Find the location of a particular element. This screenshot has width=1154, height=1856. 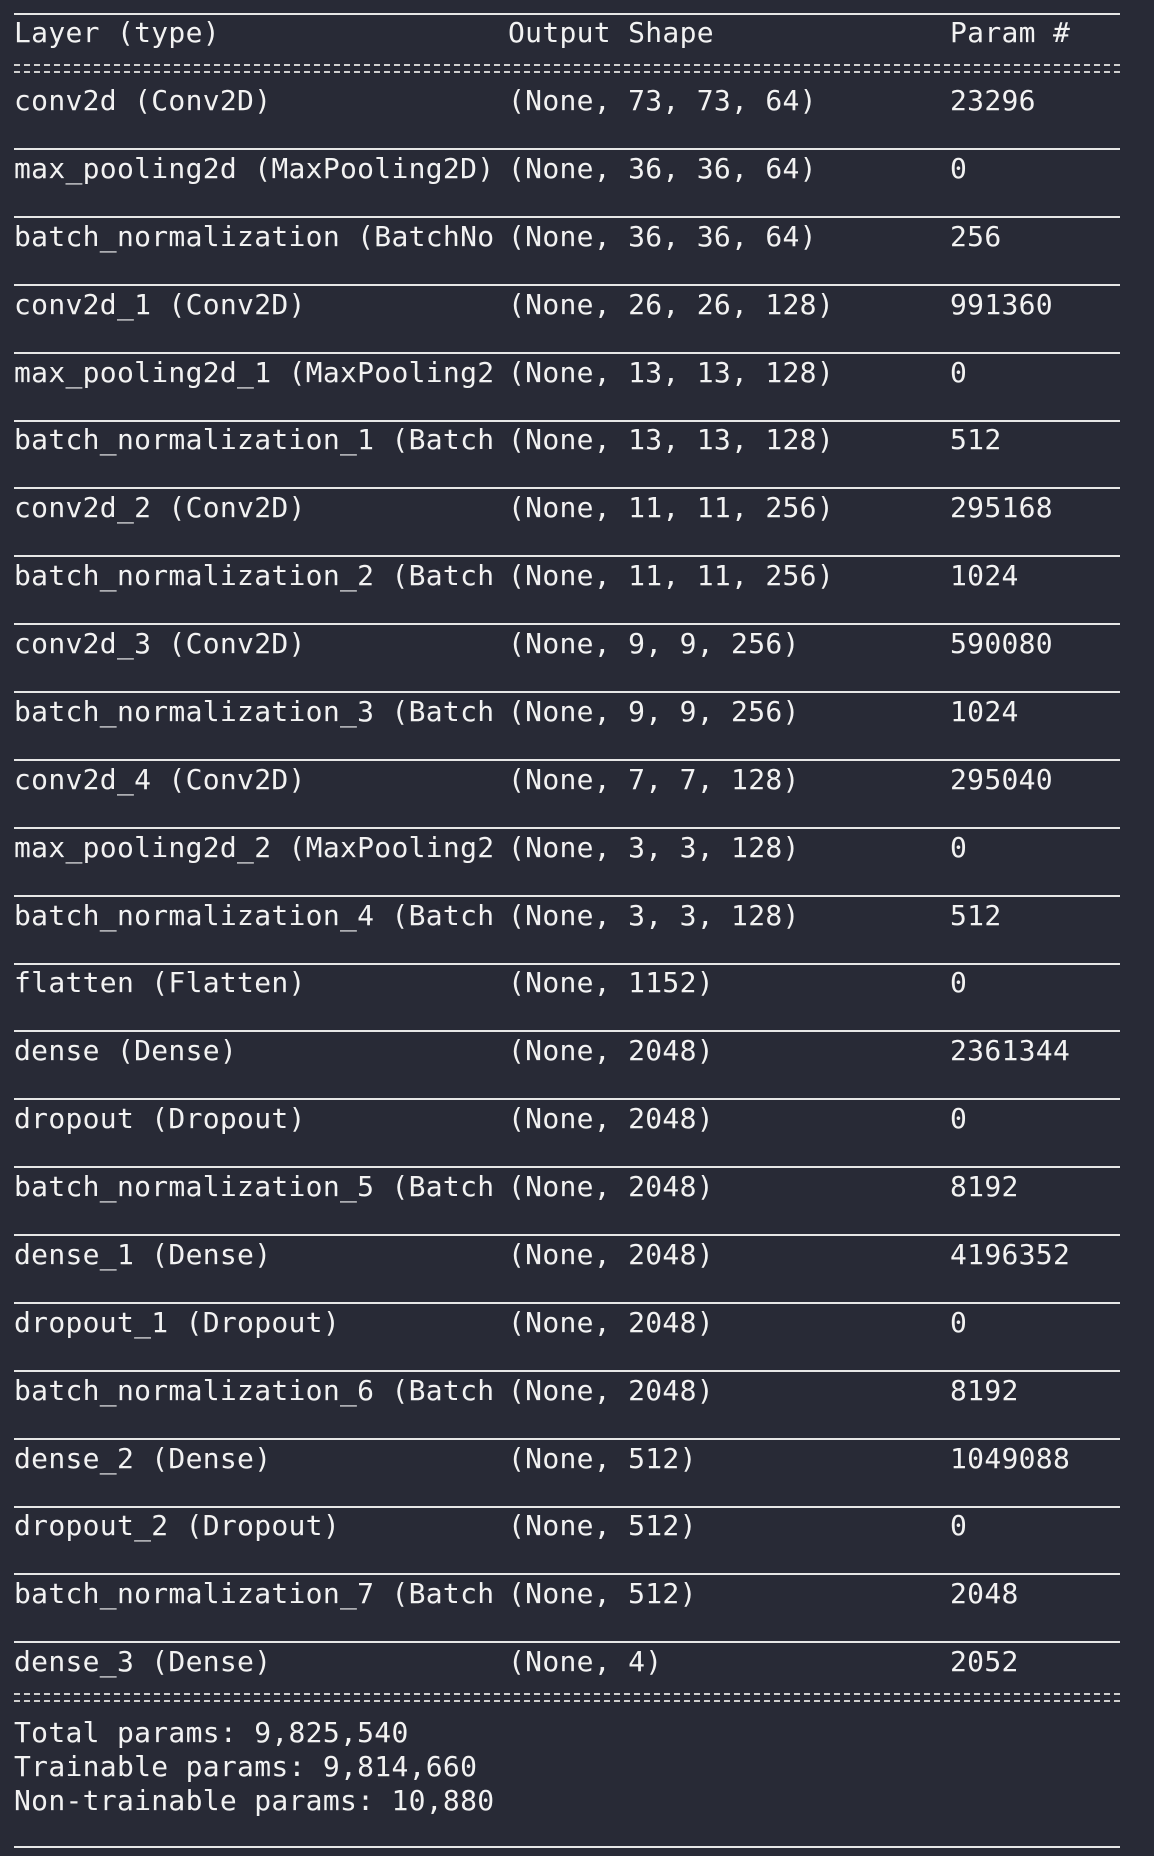

layer-name-cell: max_pooling2d_2 (MaxPooling2 is located at coordinates (254, 847).